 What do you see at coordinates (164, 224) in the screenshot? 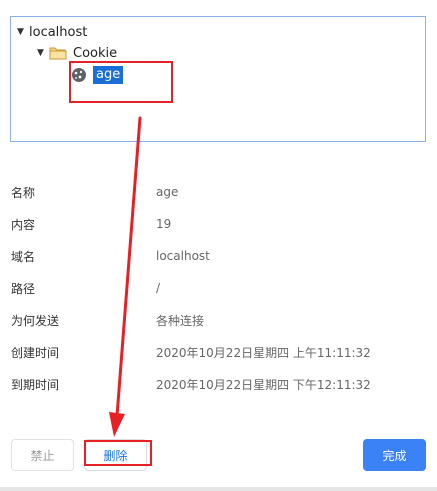
I see `detail-value: 19` at bounding box center [164, 224].